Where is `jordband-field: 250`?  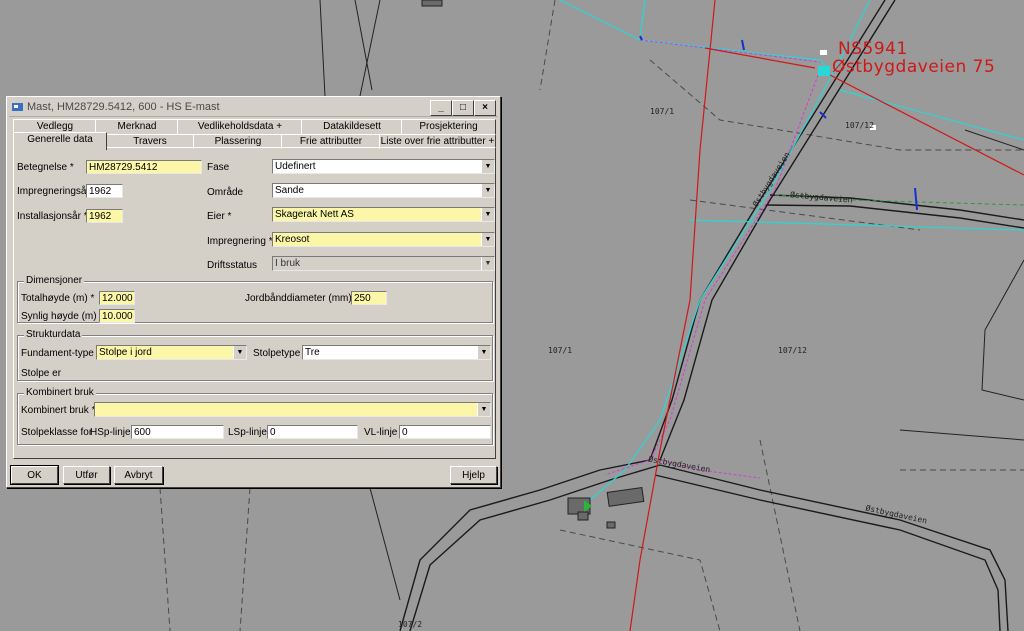
jordband-field: 250 is located at coordinates (369, 298).